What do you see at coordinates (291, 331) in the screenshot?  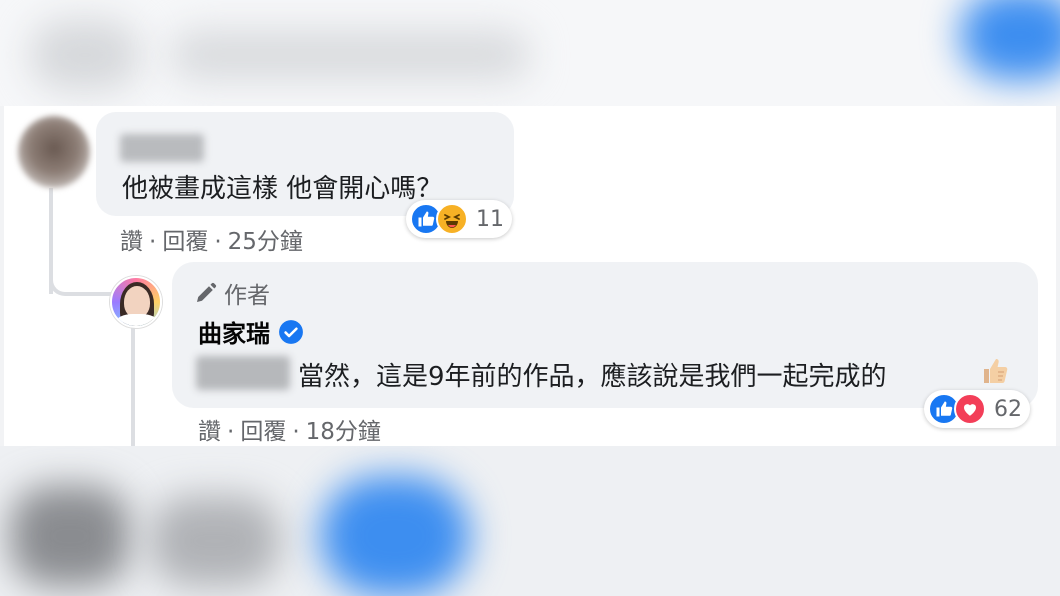 I see `verified-badge-icon` at bounding box center [291, 331].